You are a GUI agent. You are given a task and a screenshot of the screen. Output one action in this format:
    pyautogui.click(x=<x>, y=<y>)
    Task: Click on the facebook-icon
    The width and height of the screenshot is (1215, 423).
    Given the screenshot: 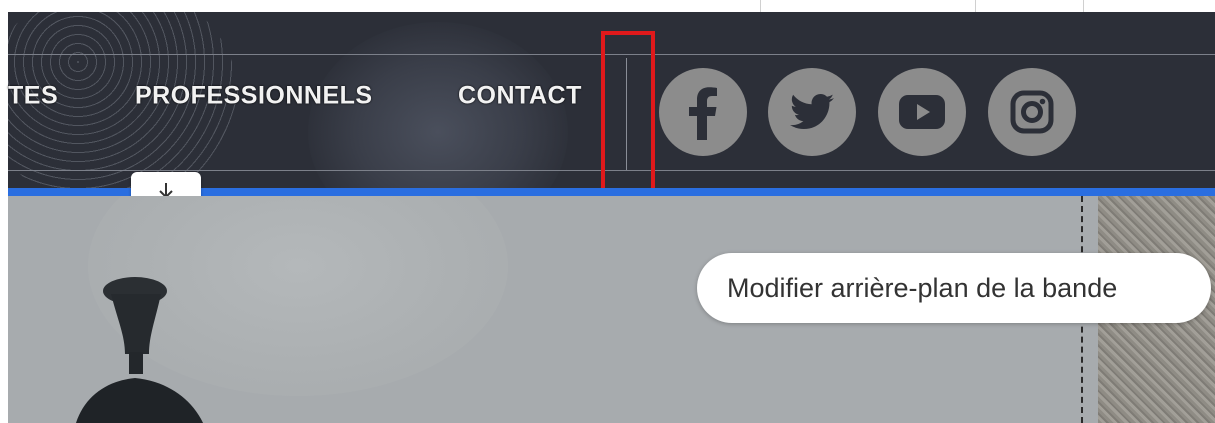 What is the action you would take?
    pyautogui.click(x=703, y=113)
    